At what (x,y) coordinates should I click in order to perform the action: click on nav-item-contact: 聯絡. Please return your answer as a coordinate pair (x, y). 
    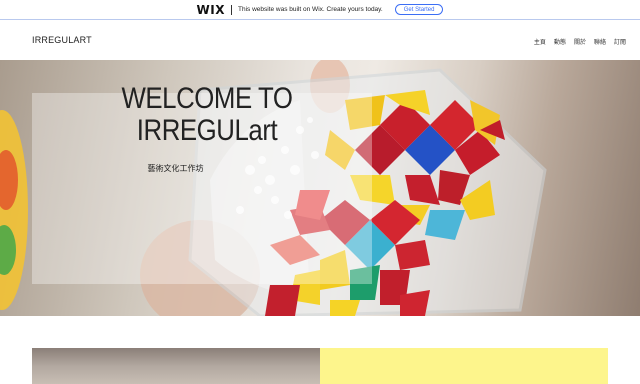
    Looking at the image, I should click on (600, 41).